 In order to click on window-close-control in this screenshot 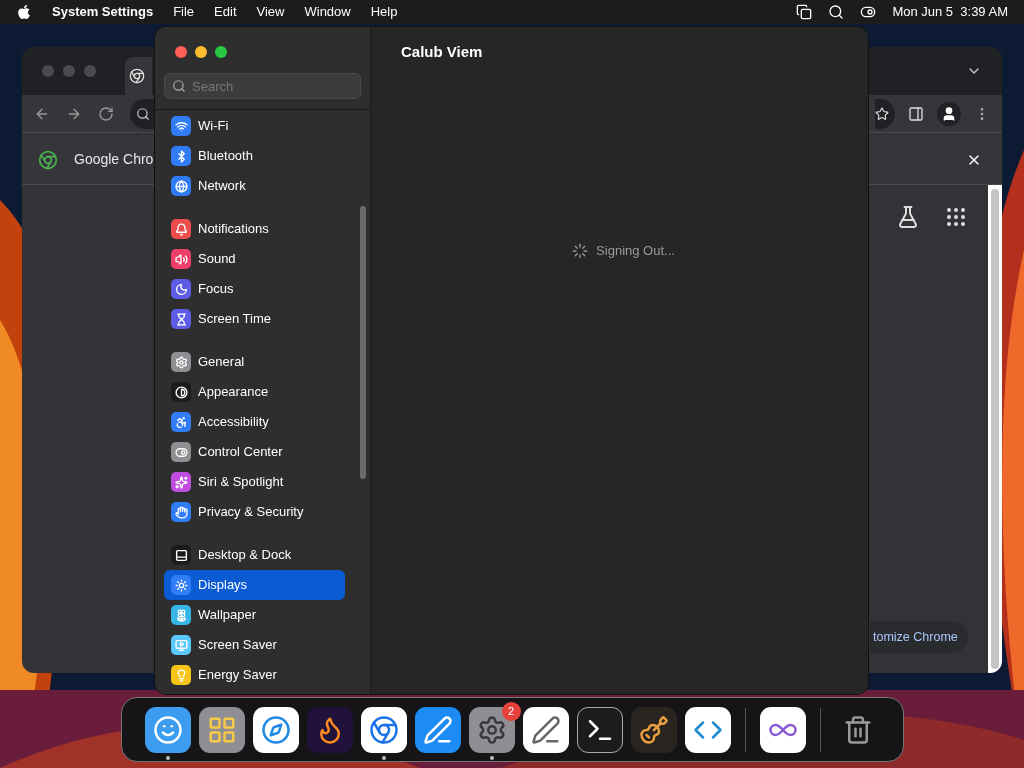, I will do `click(181, 52)`.